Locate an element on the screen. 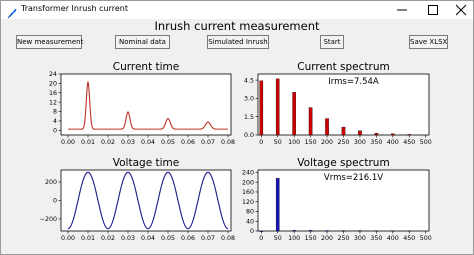 Image resolution: width=474 pixels, height=255 pixels. y-tick-label: 0.0 is located at coordinates (249, 135).